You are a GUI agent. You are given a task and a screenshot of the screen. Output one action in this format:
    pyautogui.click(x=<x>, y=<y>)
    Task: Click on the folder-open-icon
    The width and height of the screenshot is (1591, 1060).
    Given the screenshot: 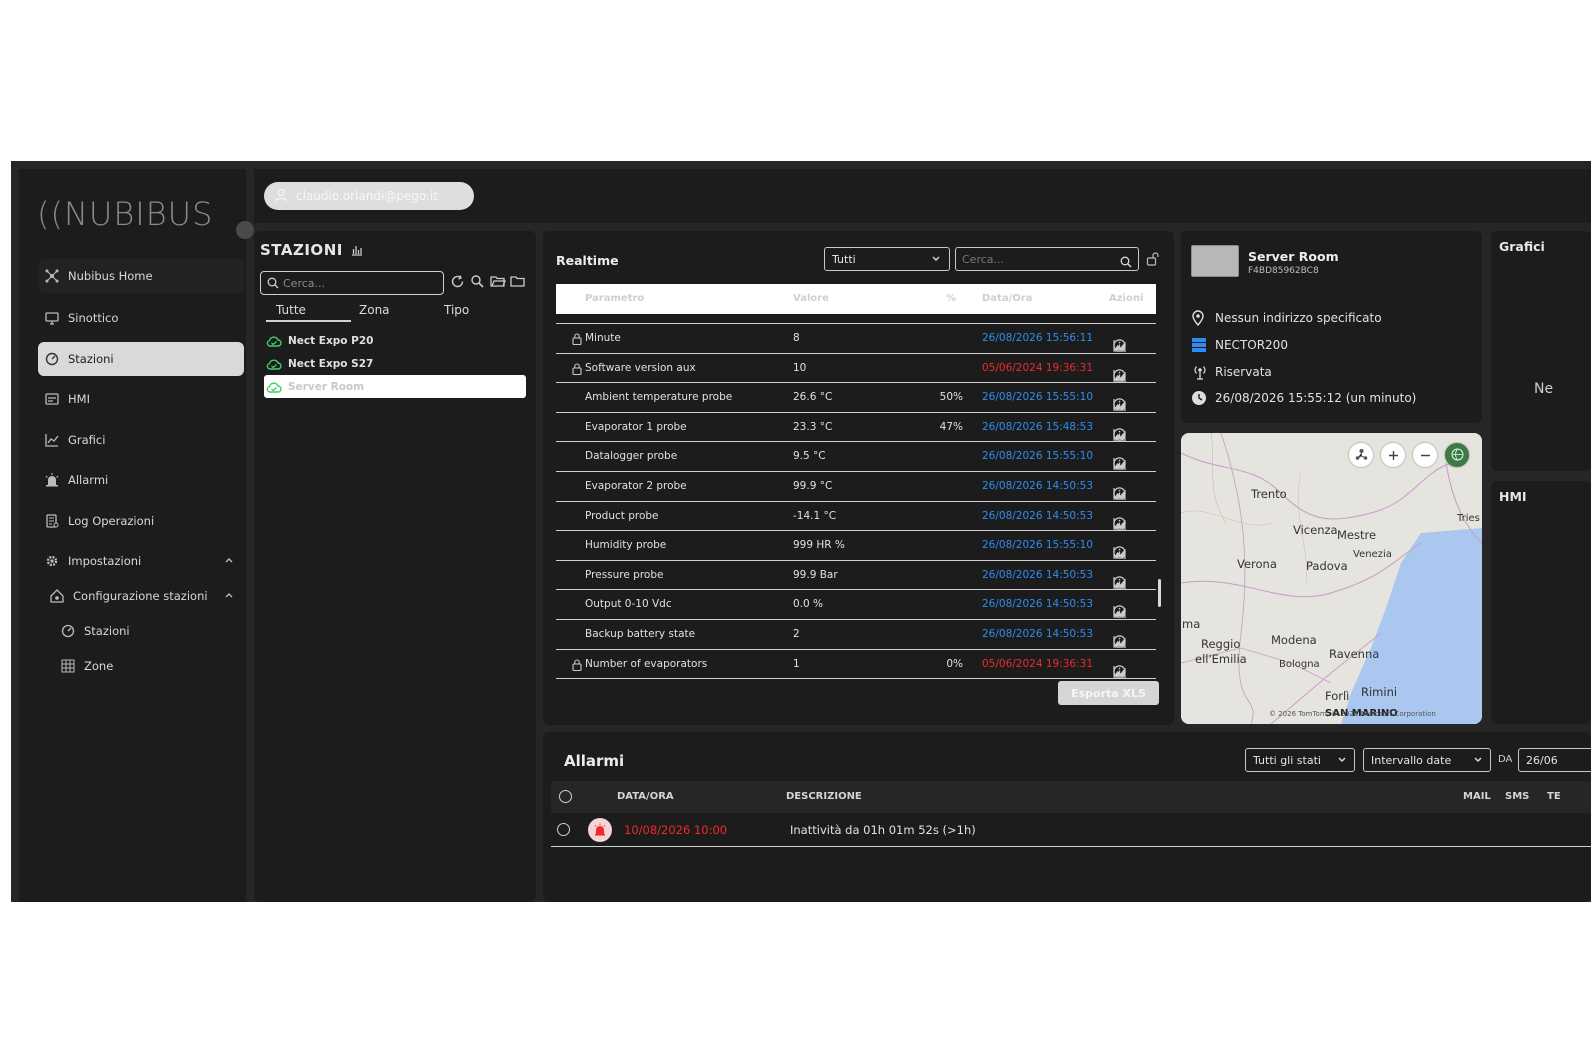 What is the action you would take?
    pyautogui.click(x=498, y=282)
    